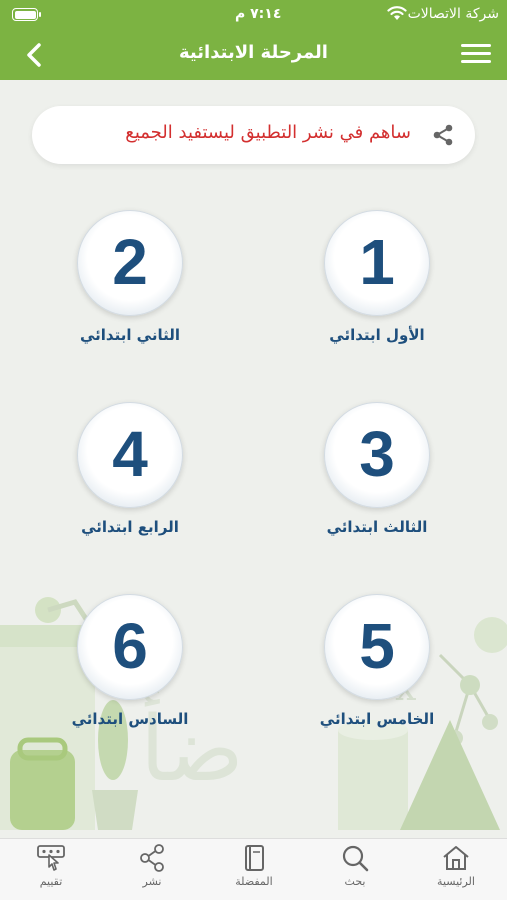  I want to click on app-header: المرحلة الابتدائية, so click(253, 55).